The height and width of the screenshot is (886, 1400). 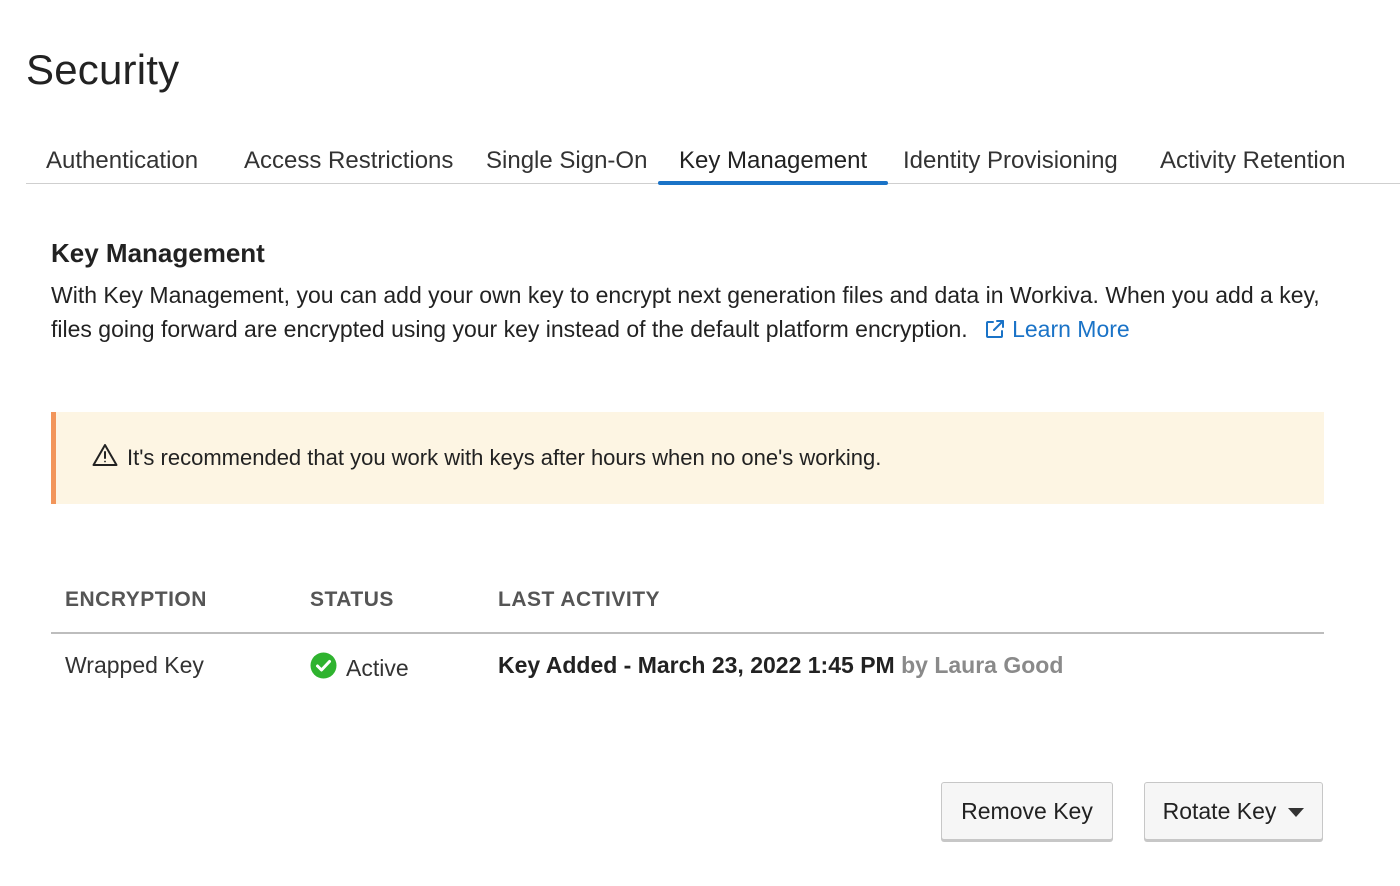 I want to click on activity-user: by Laura Good, so click(x=982, y=665).